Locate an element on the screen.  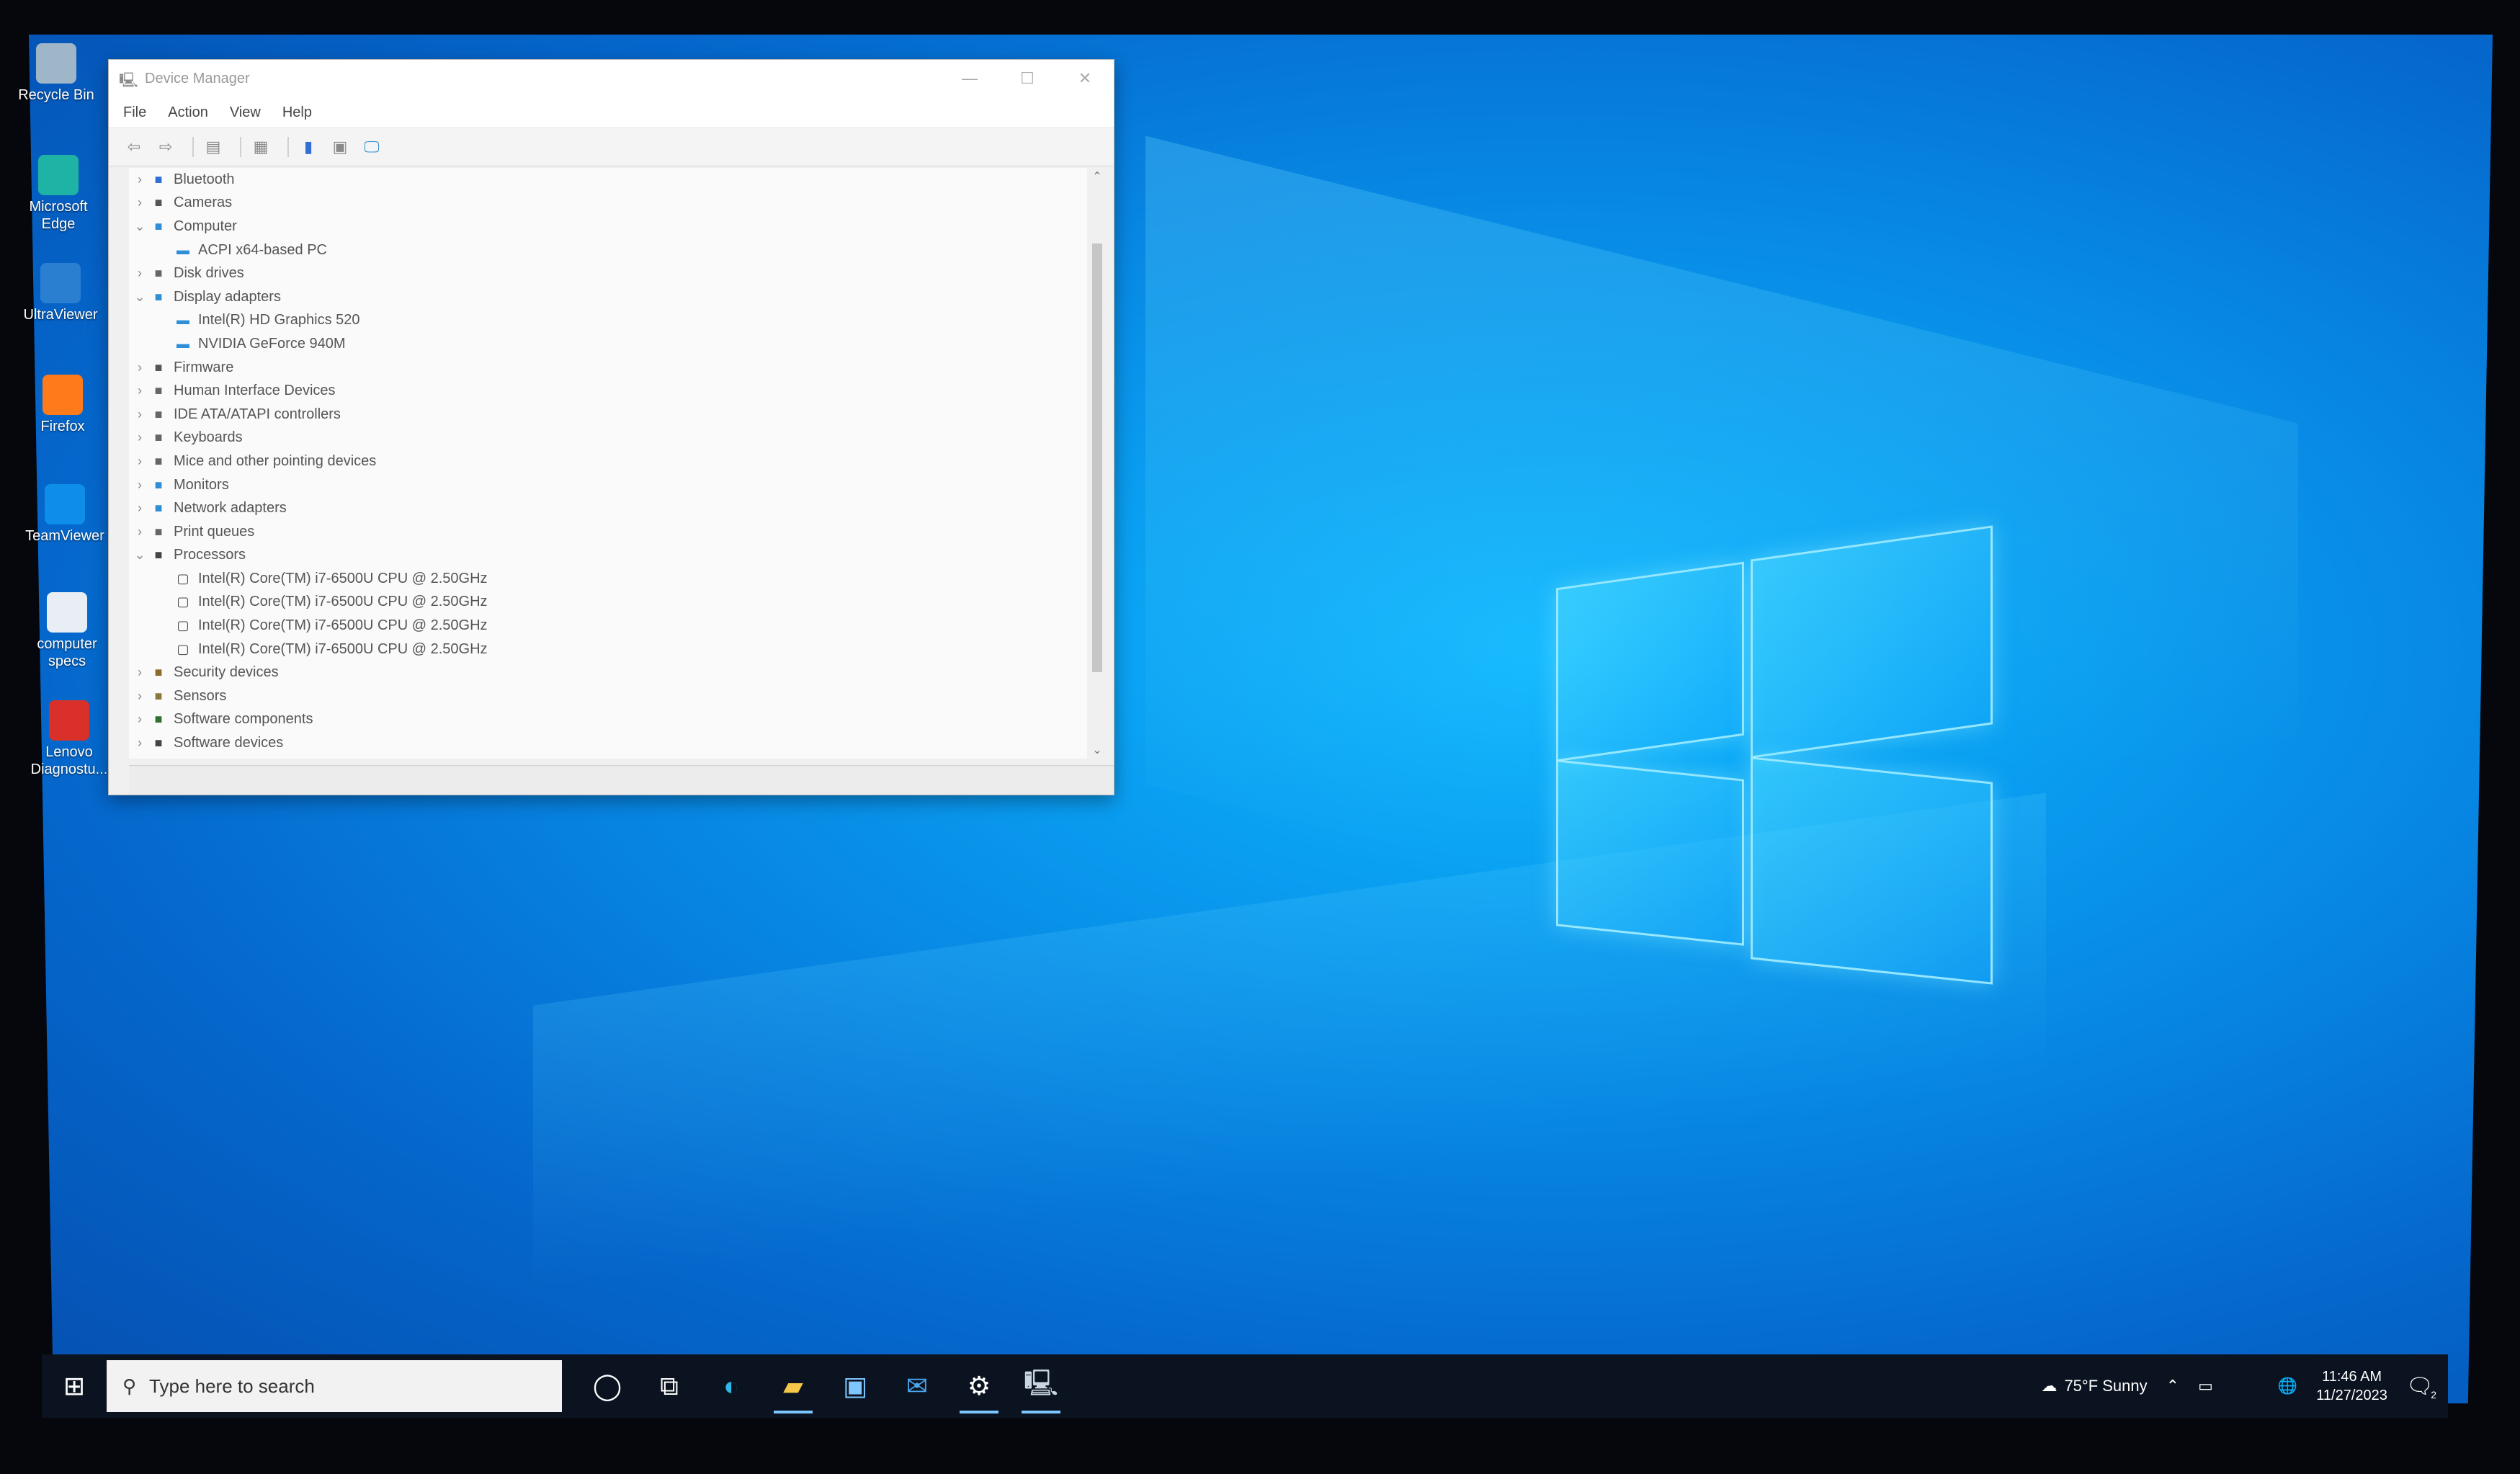
battery-icon: ▭ is located at coordinates (2205, 1386).